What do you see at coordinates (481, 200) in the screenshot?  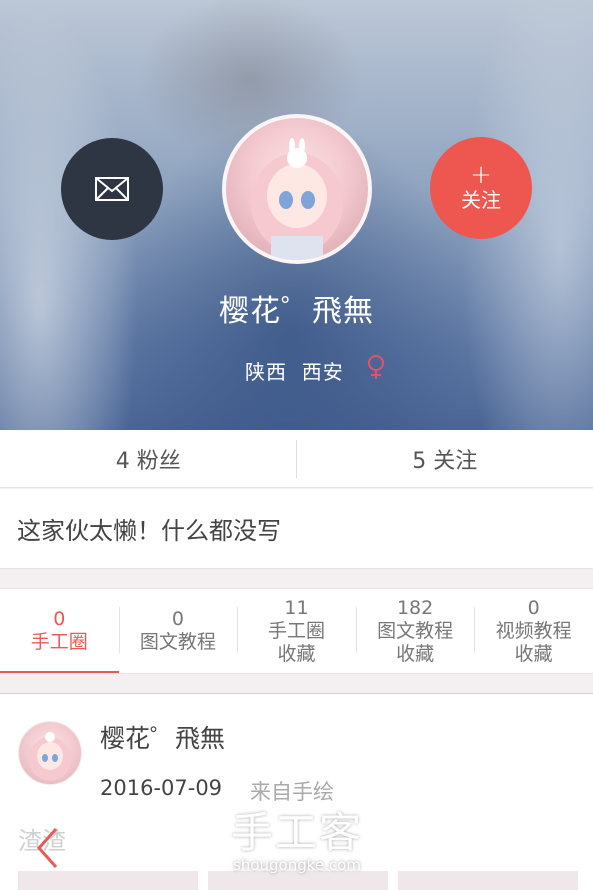 I see `follow-label: 关注` at bounding box center [481, 200].